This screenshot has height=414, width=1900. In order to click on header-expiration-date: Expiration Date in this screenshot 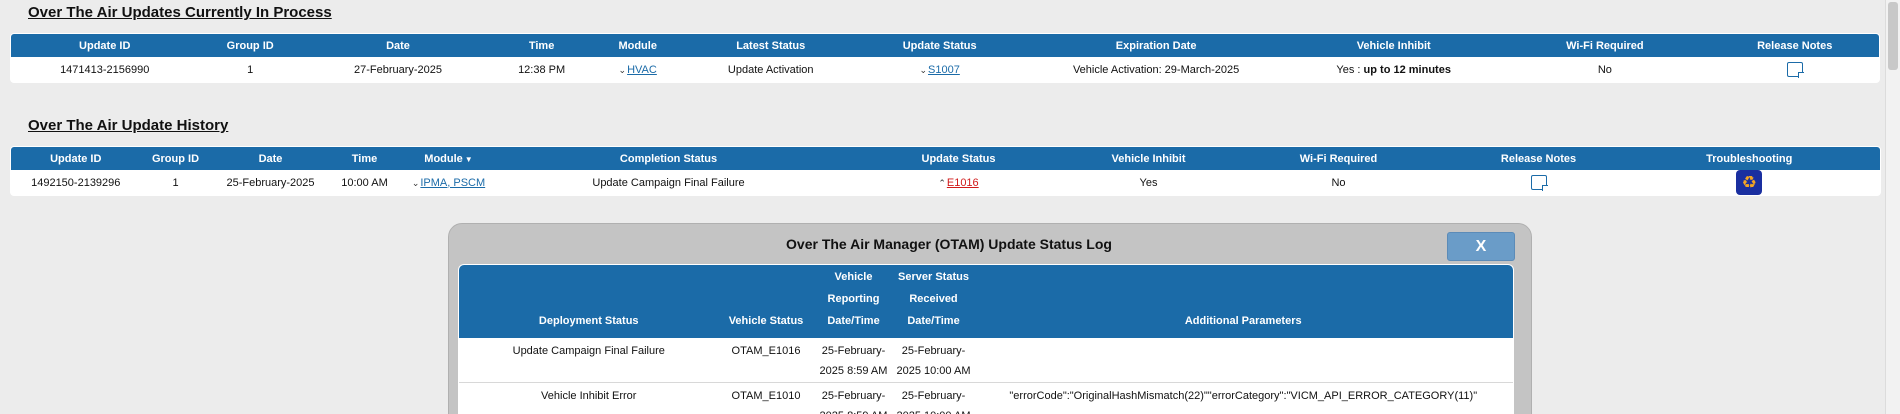, I will do `click(1156, 45)`.